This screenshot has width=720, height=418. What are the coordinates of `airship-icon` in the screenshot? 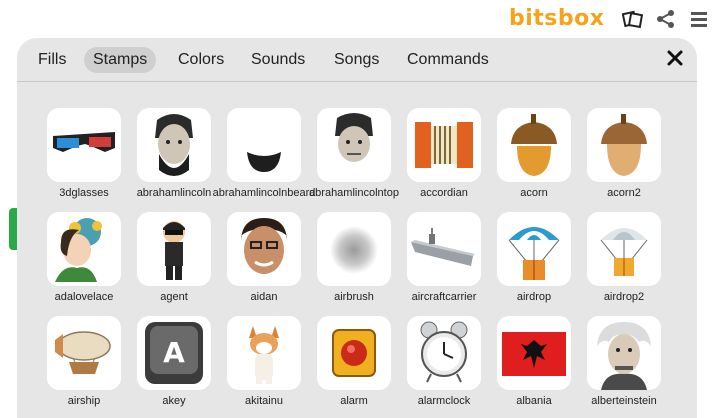 It's located at (84, 353).